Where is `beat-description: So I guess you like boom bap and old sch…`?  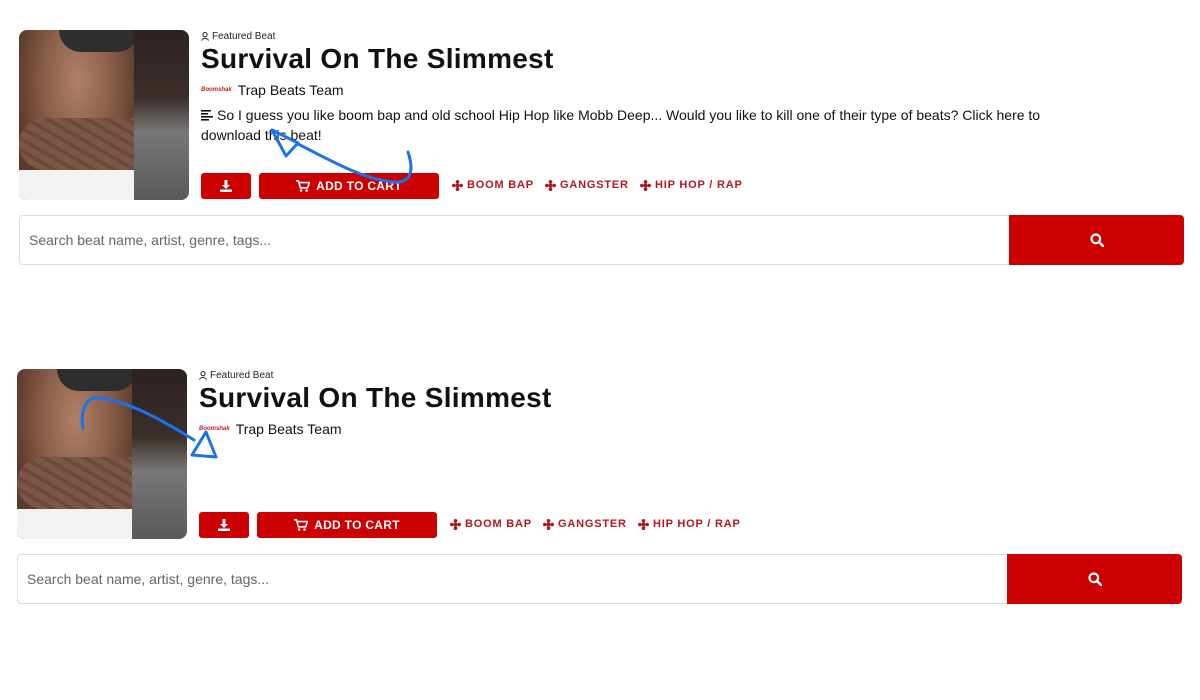
beat-description: So I guess you like boom bap and old sch… is located at coordinates (626, 125).